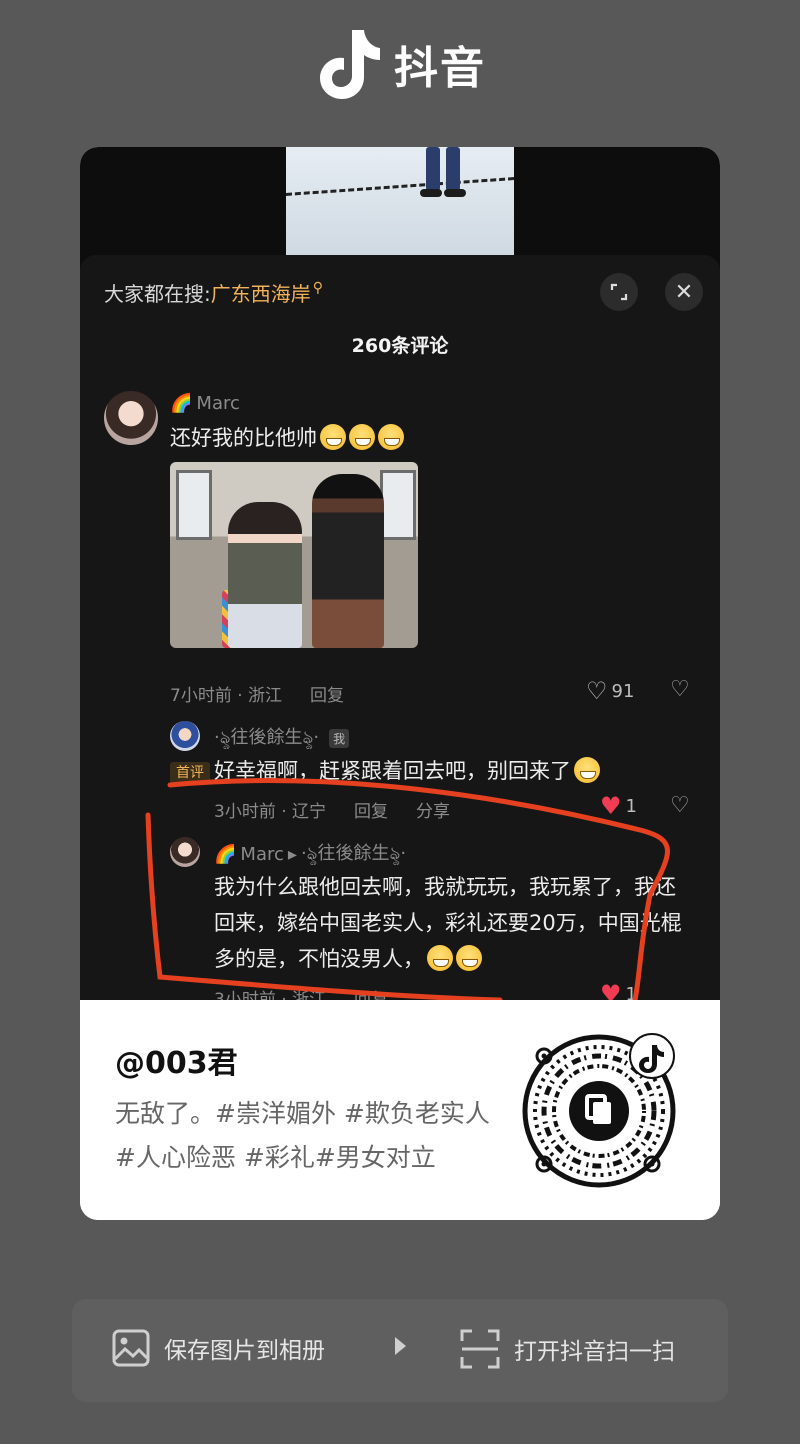 Image resolution: width=800 pixels, height=1444 pixels. What do you see at coordinates (392, 771) in the screenshot?
I see `reply-text-body: 好幸福啊，赶紧跟着回去吧，别回来了` at bounding box center [392, 771].